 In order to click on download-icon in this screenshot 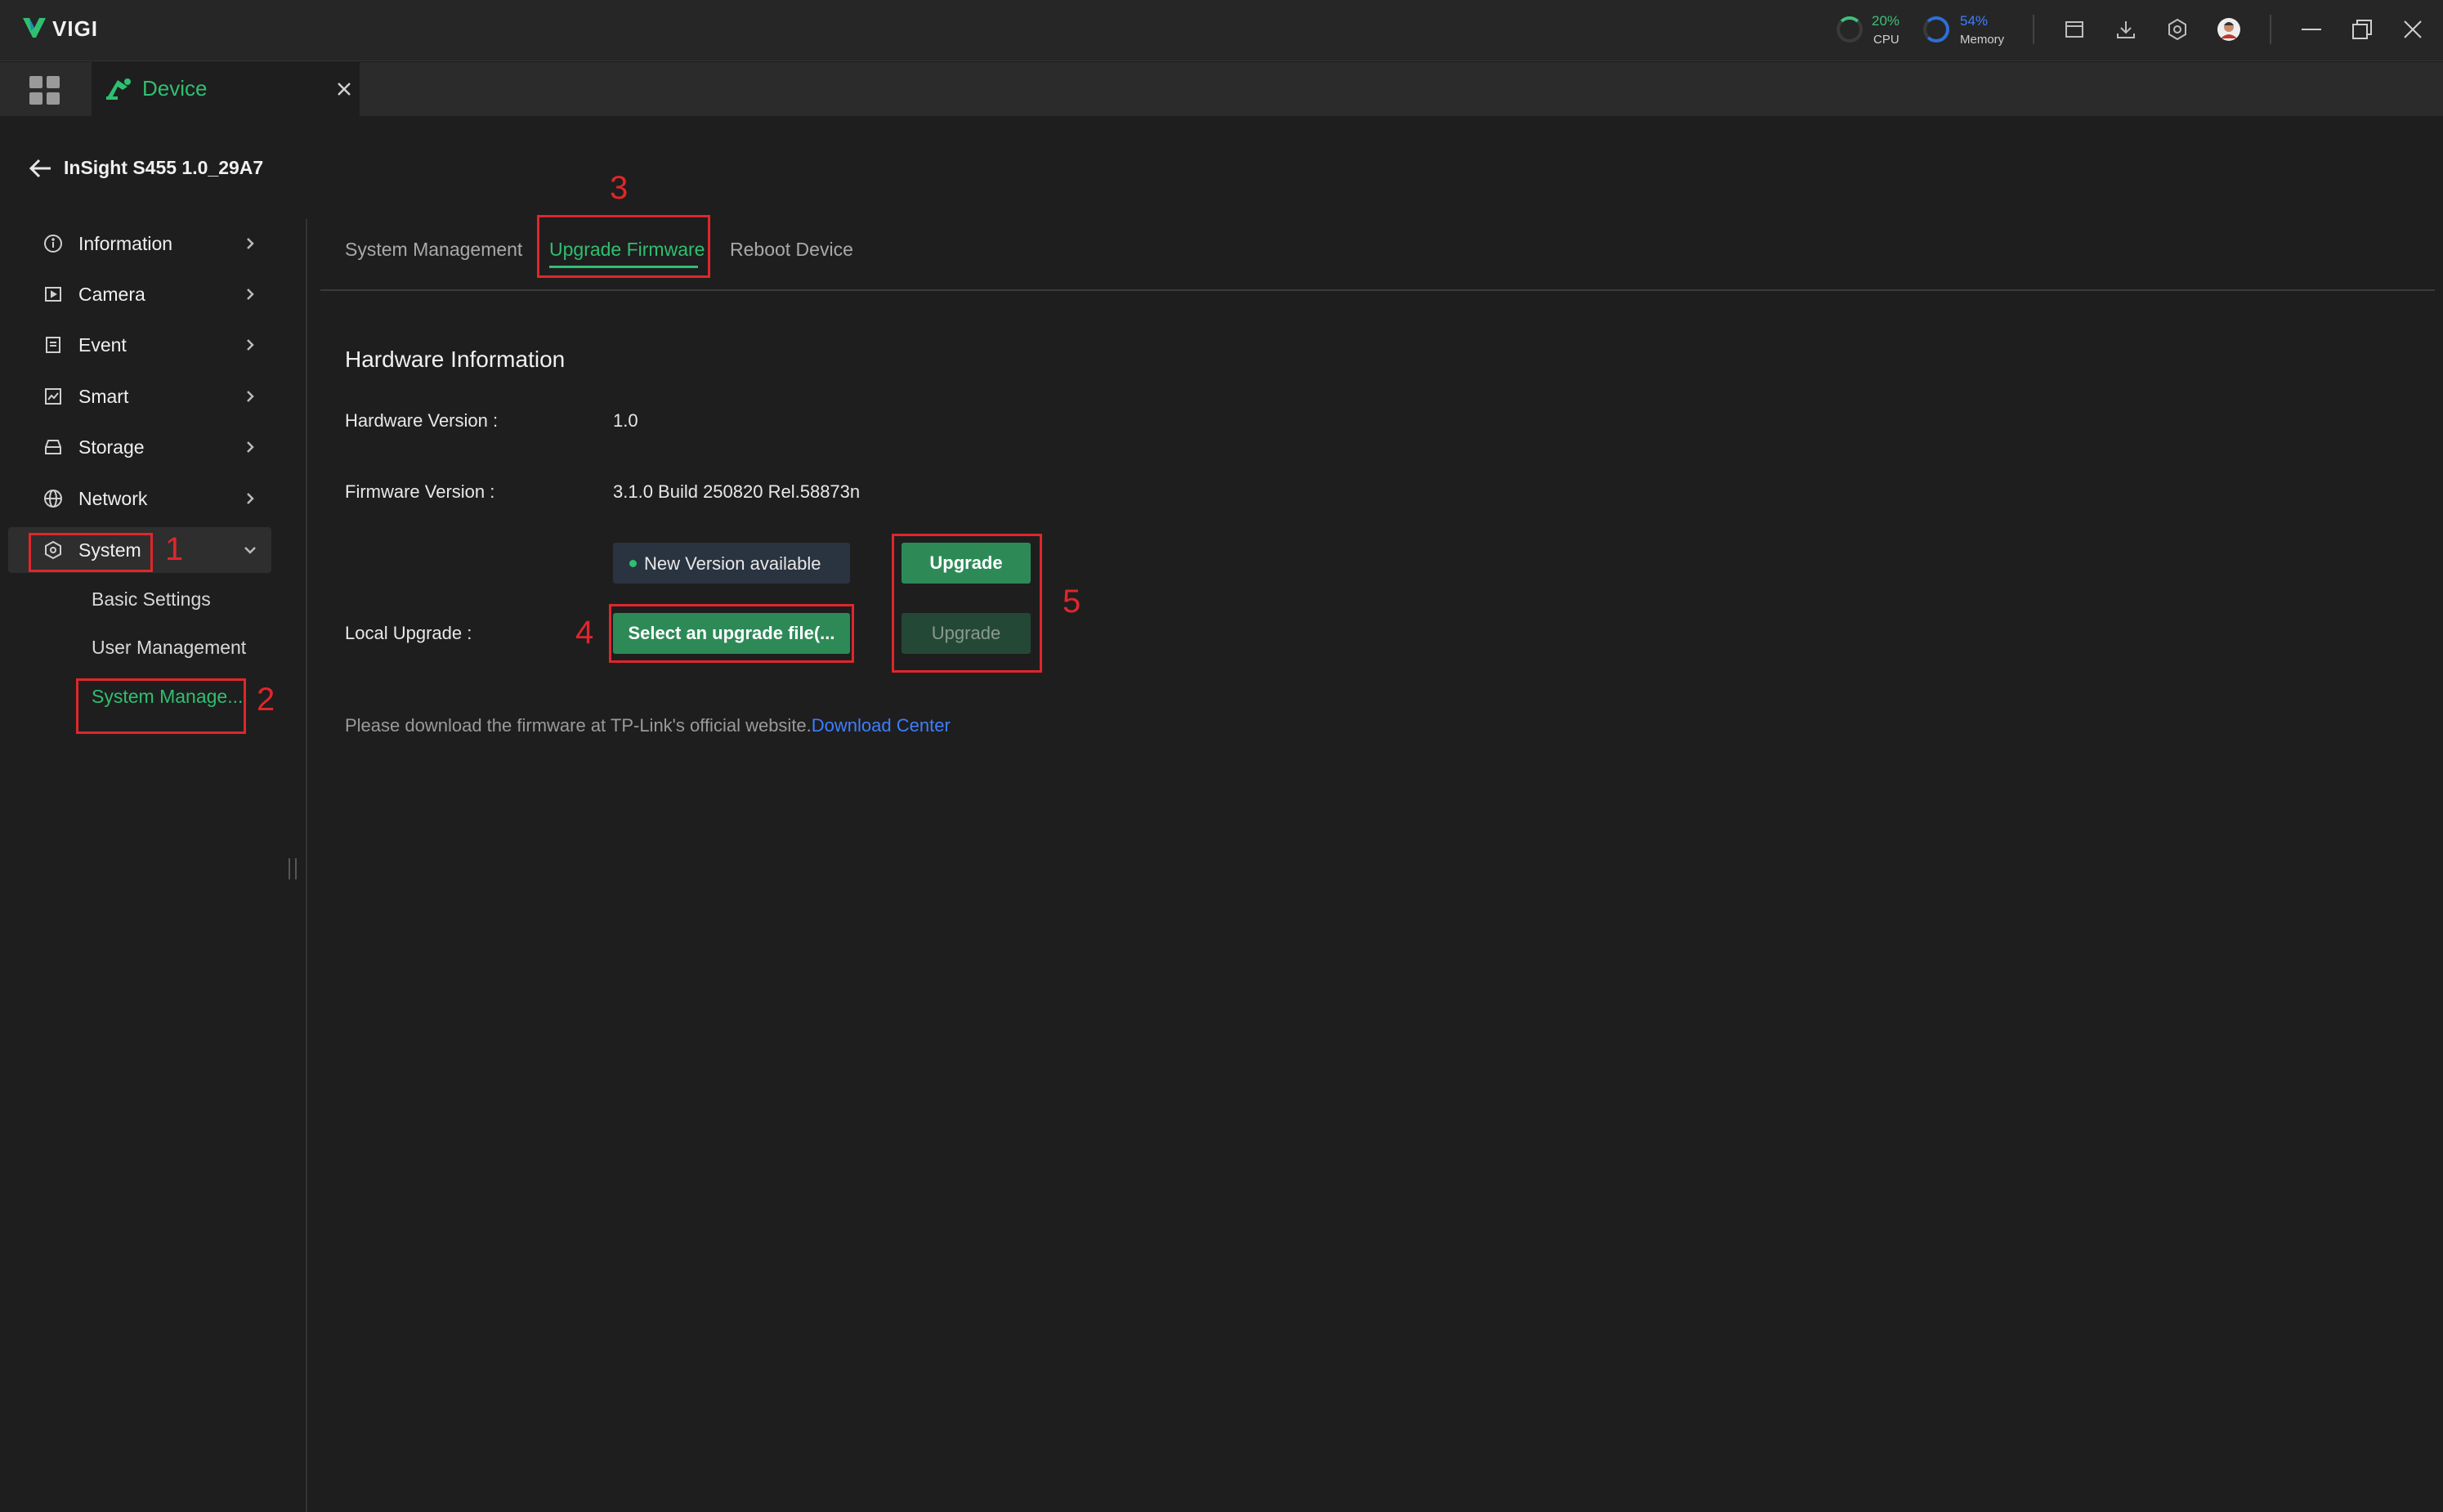, I will do `click(2126, 29)`.